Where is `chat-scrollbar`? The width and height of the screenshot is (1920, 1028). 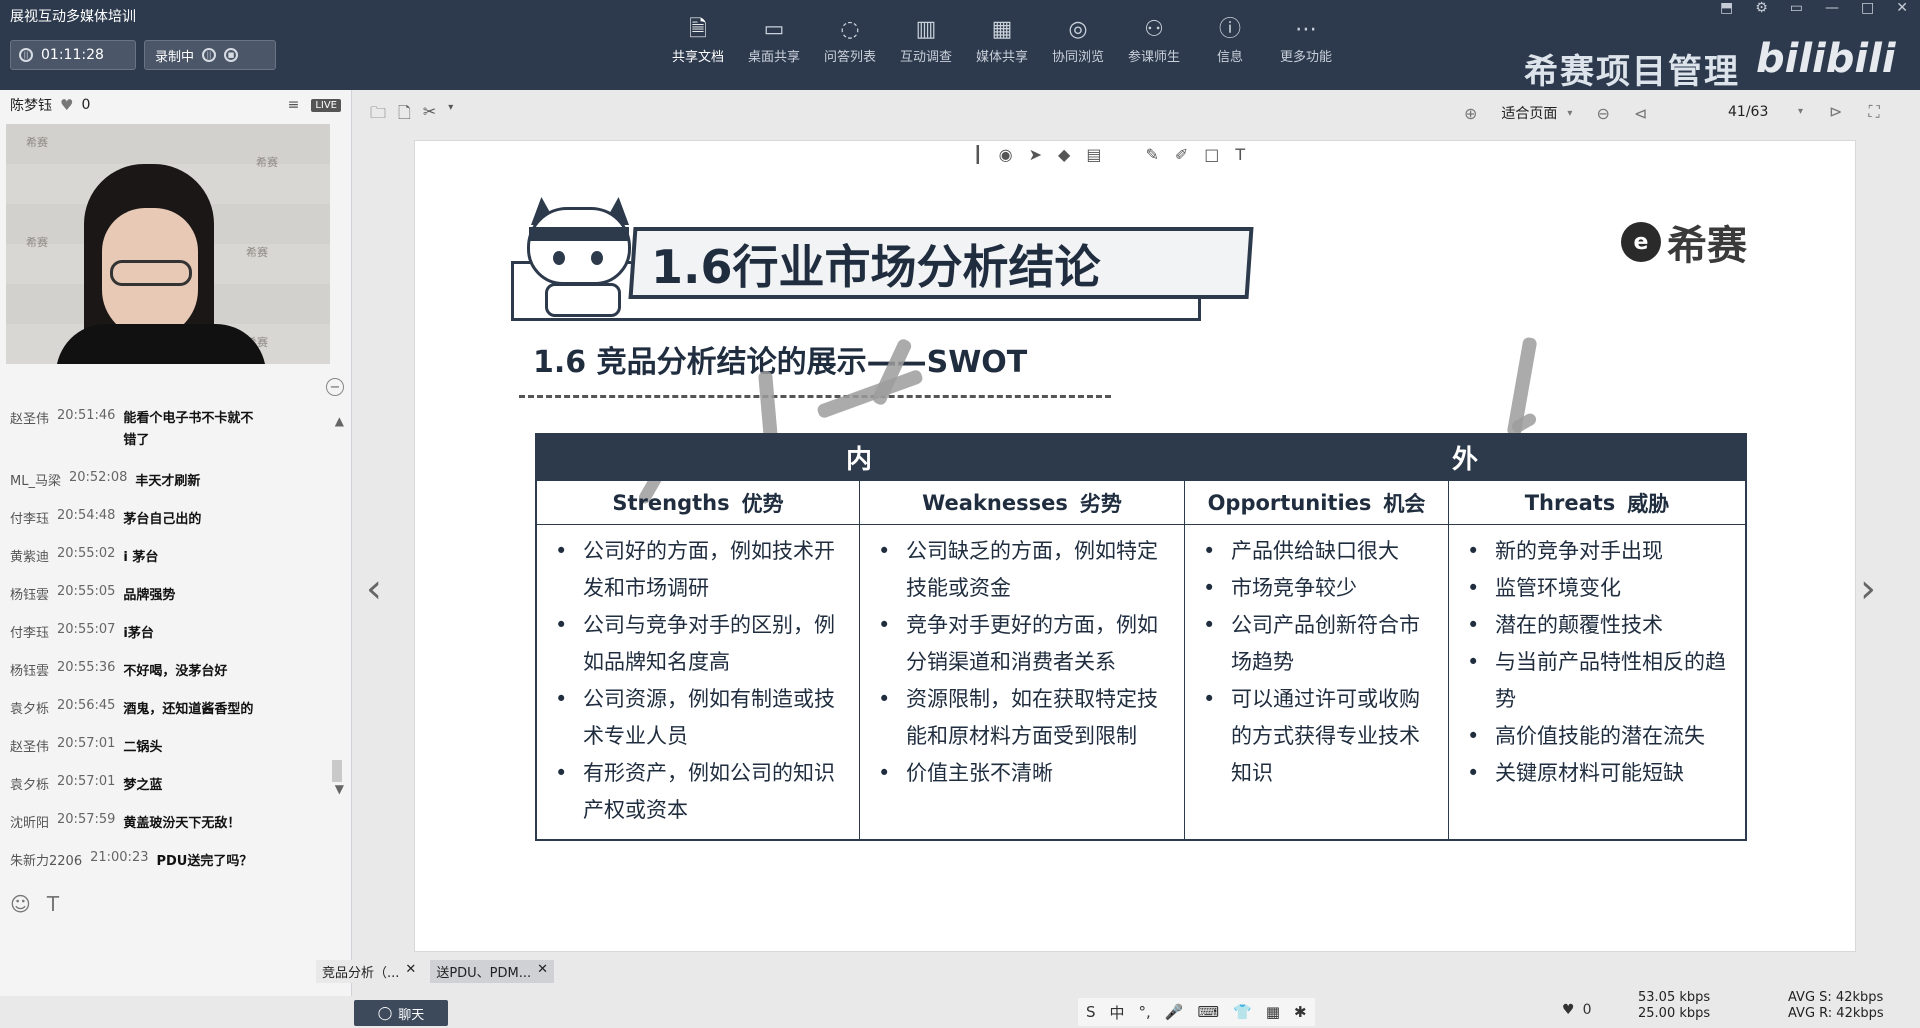 chat-scrollbar is located at coordinates (337, 771).